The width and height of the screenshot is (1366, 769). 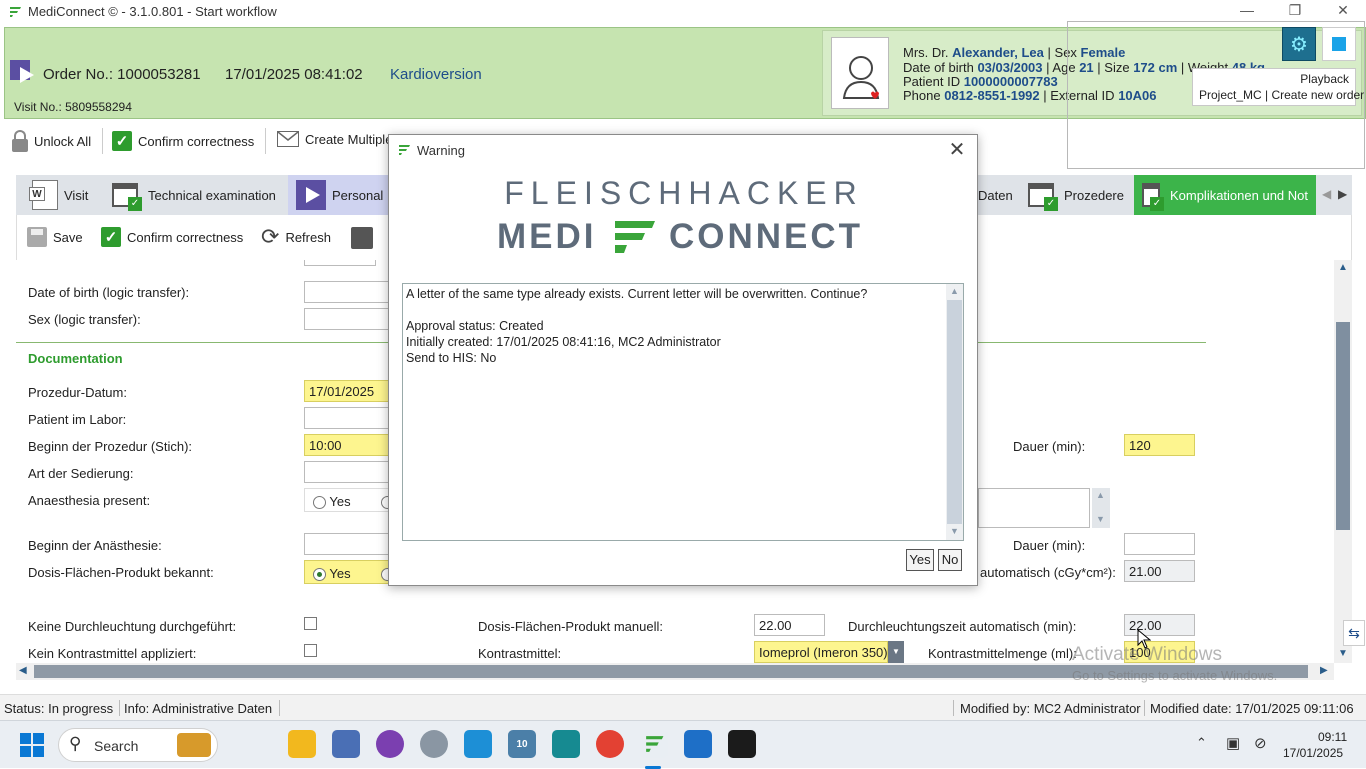 What do you see at coordinates (302, 744) in the screenshot?
I see `file-explorer-icon` at bounding box center [302, 744].